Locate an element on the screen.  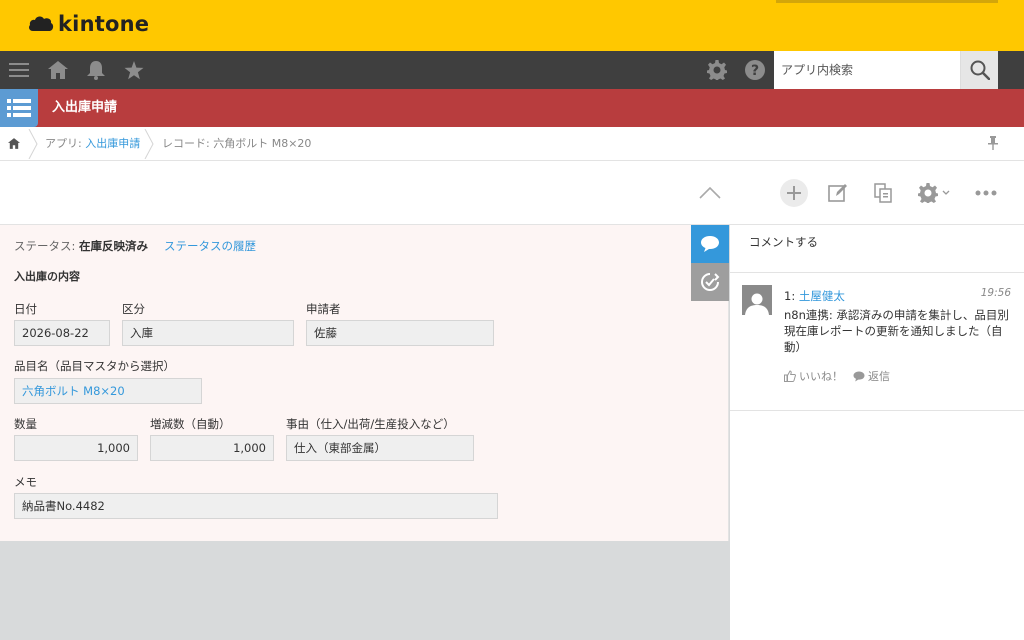
app-search-input is located at coordinates (867, 70).